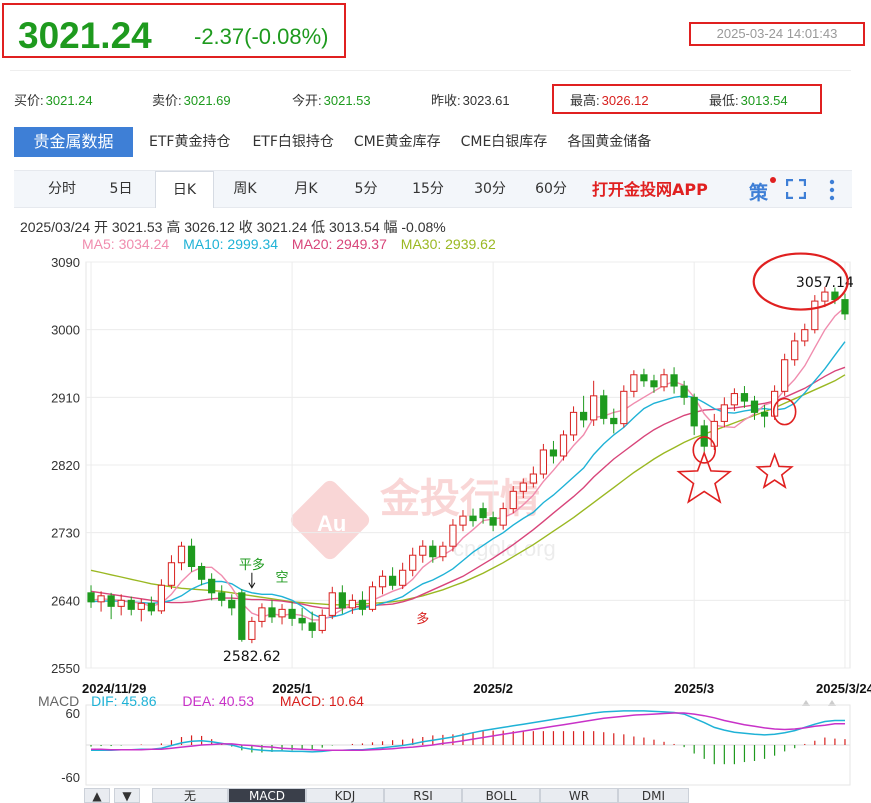 Image resolution: width=871 pixels, height=803 pixels. Describe the element at coordinates (501, 795) in the screenshot. I see `indicator-boll: BOLL` at that location.